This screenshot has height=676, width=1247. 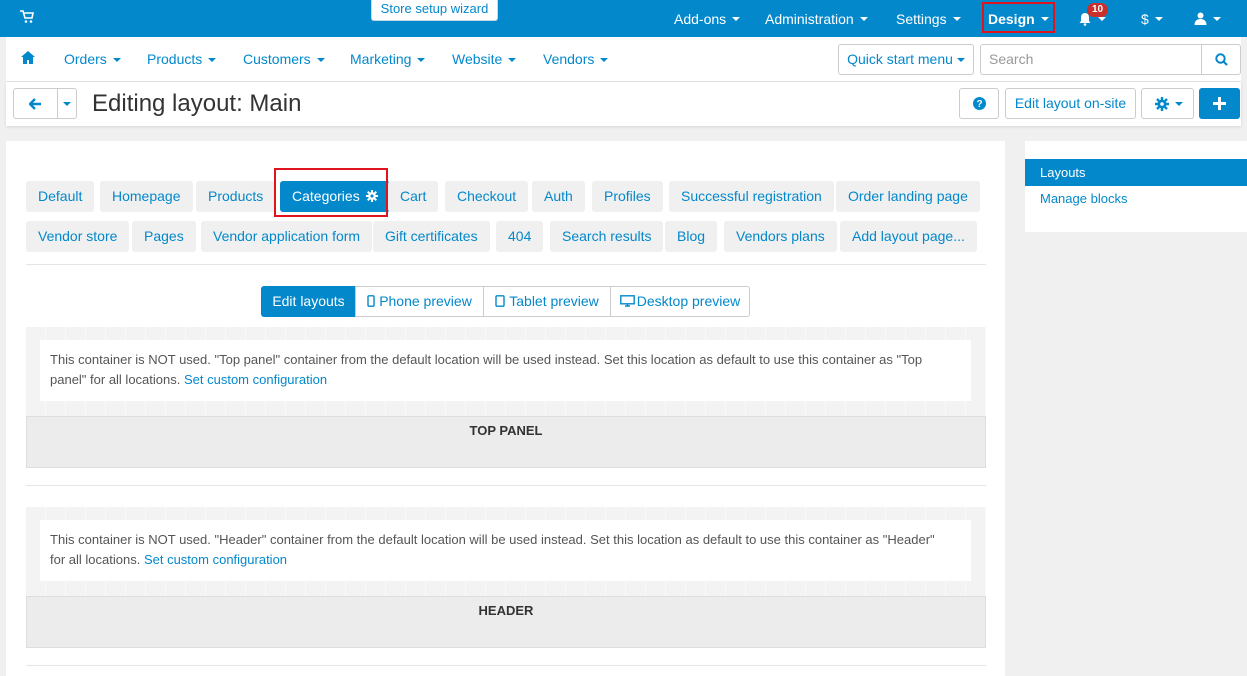 I want to click on edit-layouts-tab: Edit layouts, so click(x=308, y=301).